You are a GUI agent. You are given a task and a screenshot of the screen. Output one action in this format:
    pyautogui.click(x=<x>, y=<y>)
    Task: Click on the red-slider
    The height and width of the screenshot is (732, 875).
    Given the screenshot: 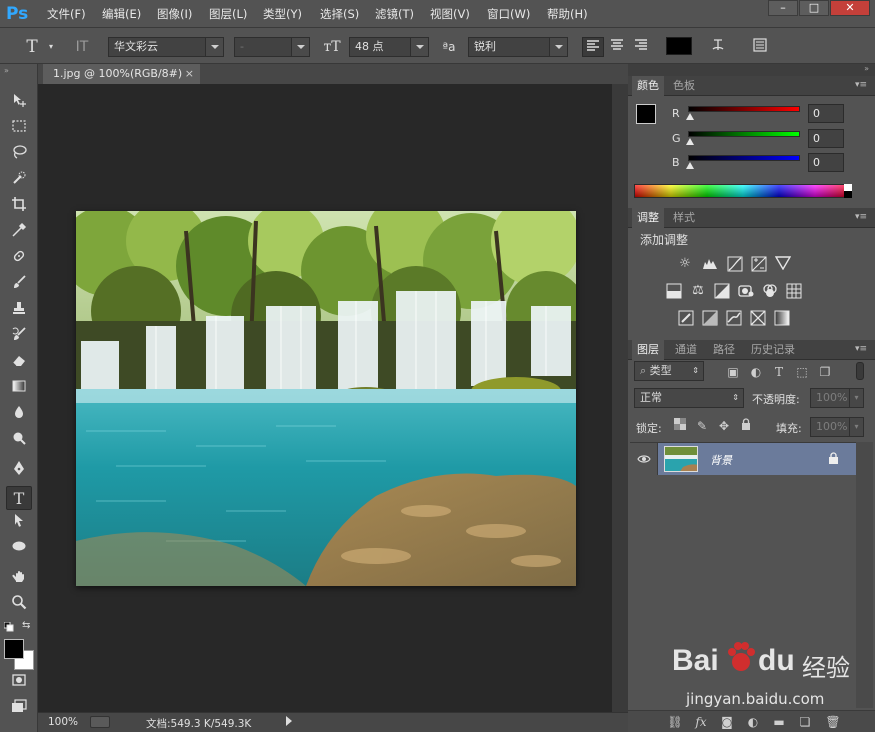 What is the action you would take?
    pyautogui.click(x=744, y=109)
    